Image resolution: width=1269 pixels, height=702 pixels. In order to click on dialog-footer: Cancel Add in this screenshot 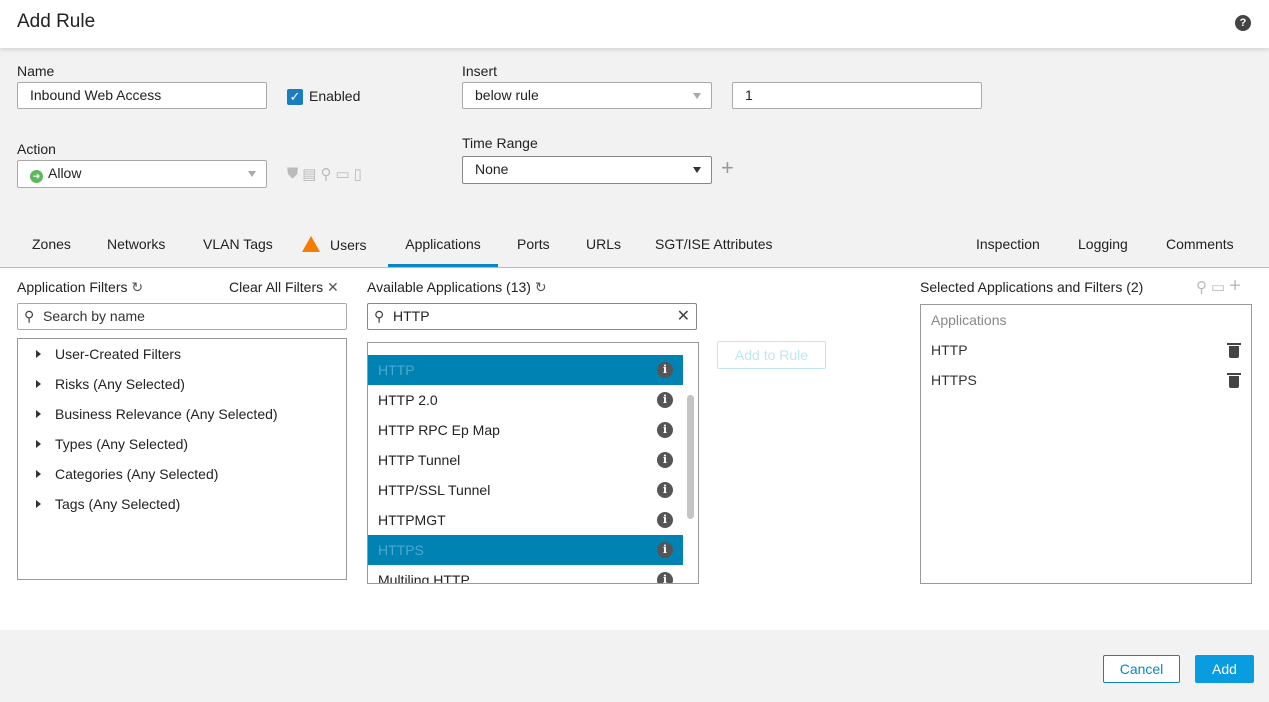, I will do `click(634, 666)`.